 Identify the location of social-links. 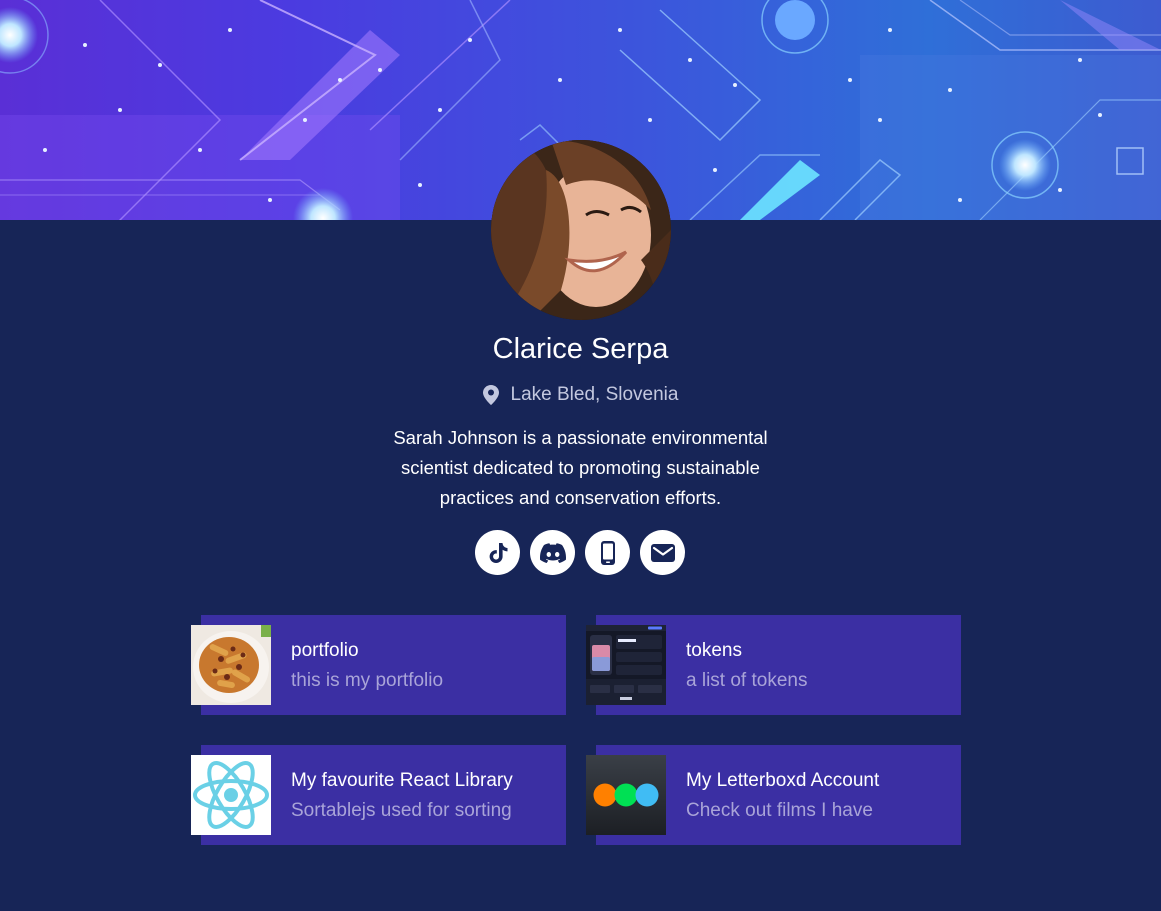
(580, 552).